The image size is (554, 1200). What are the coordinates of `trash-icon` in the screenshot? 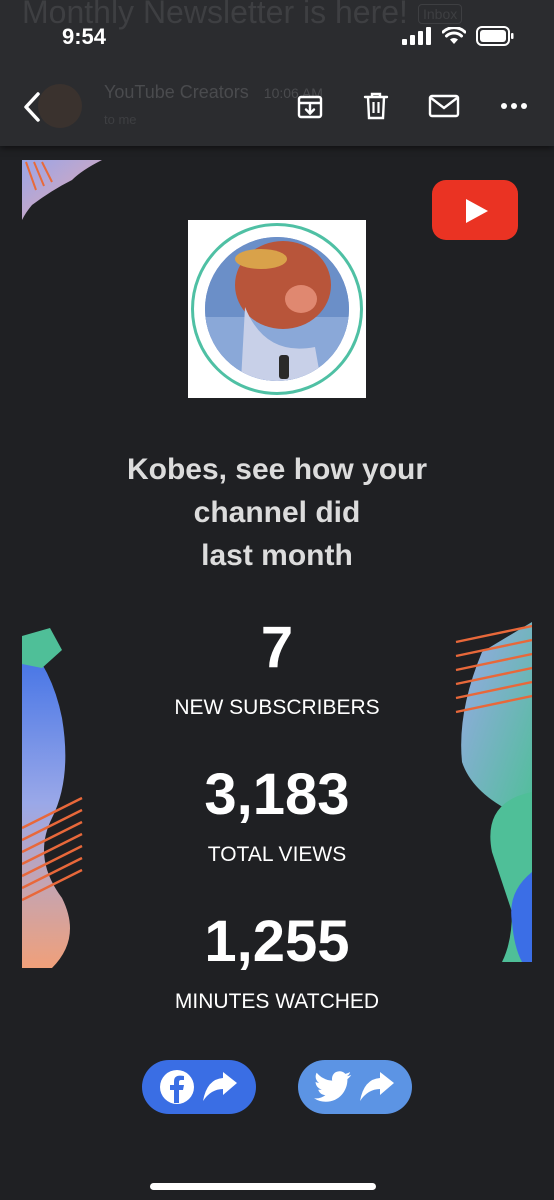 It's located at (376, 106).